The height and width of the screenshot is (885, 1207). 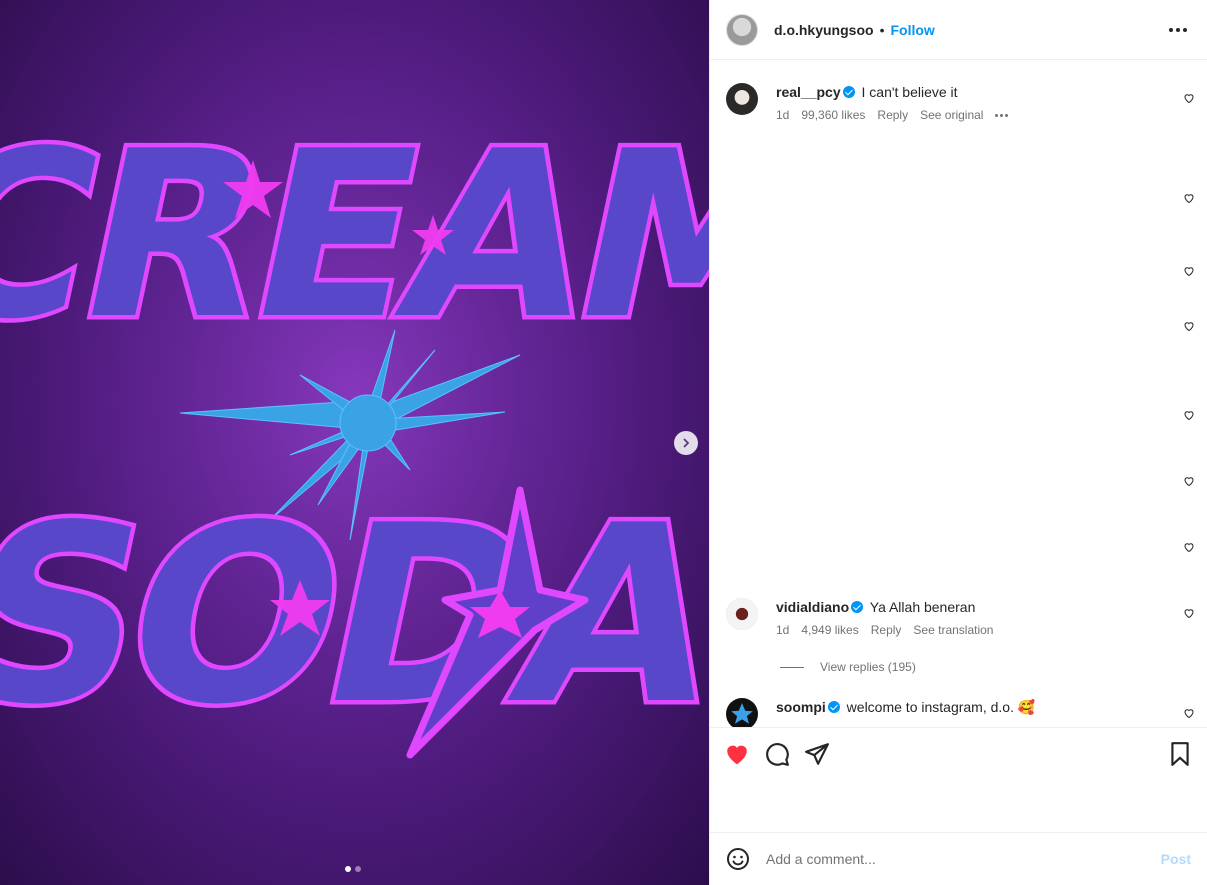 What do you see at coordinates (1002, 115) in the screenshot?
I see `comment-options-icon` at bounding box center [1002, 115].